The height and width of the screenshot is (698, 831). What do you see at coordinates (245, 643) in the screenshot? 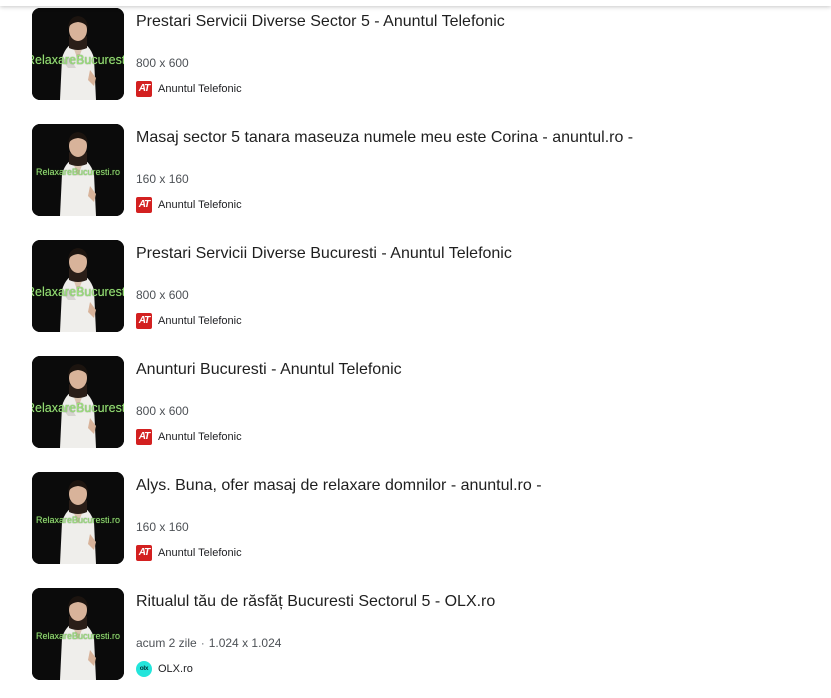
I see `result-dimensions: 1.024 x 1.024` at bounding box center [245, 643].